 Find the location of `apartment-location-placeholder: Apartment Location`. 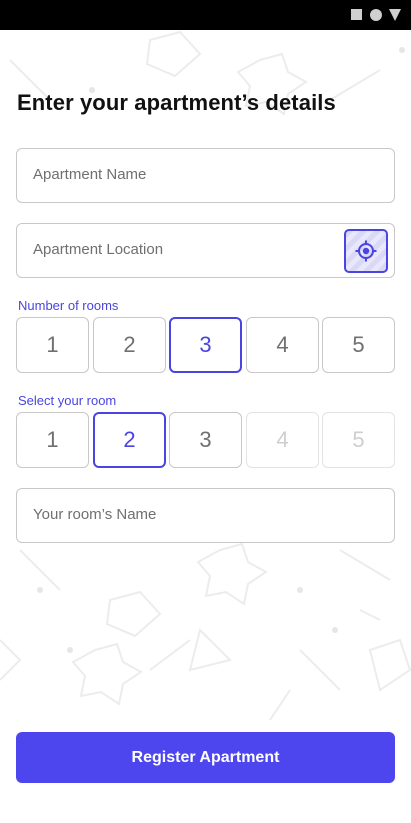

apartment-location-placeholder: Apartment Location is located at coordinates (98, 249).